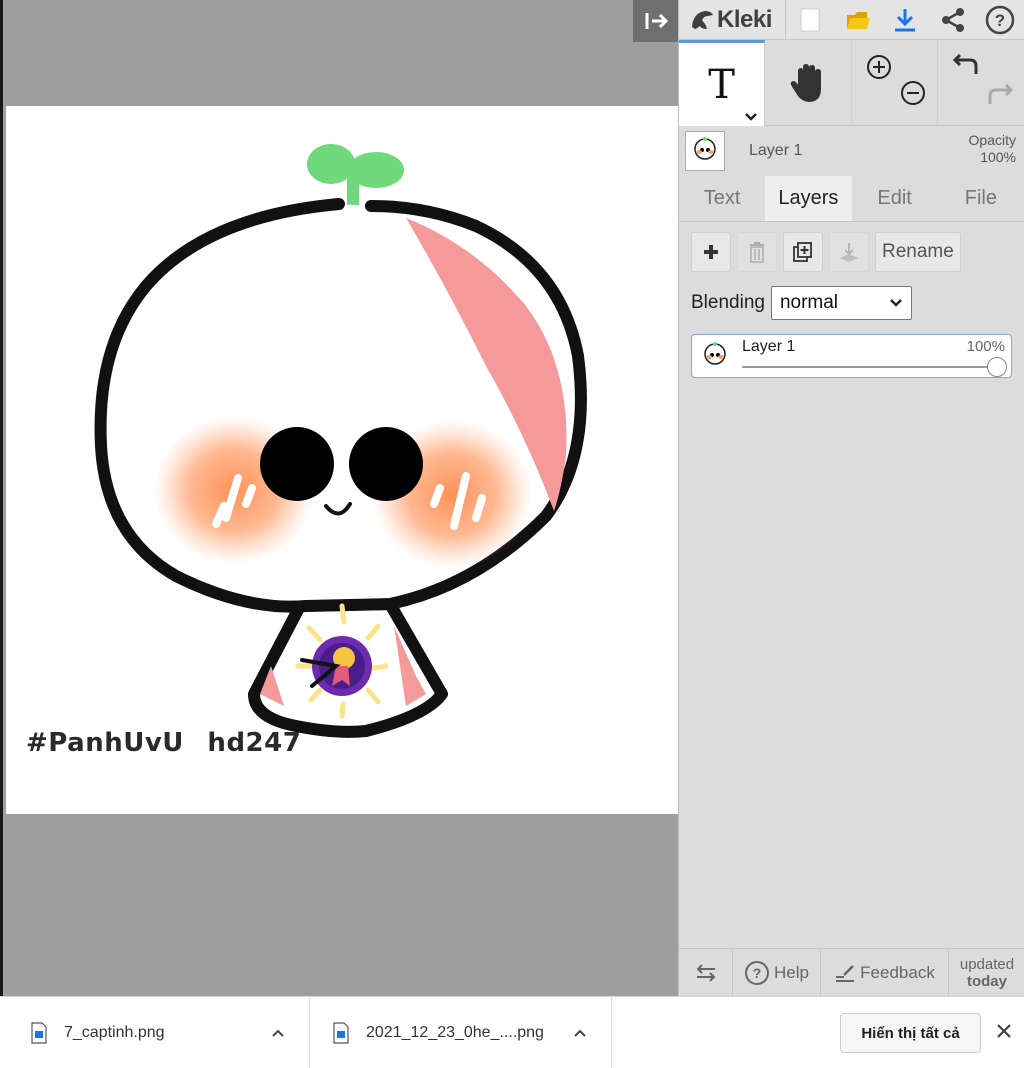 The height and width of the screenshot is (1068, 1024). I want to click on panel-tabs: Text Layers Edit File, so click(851, 199).